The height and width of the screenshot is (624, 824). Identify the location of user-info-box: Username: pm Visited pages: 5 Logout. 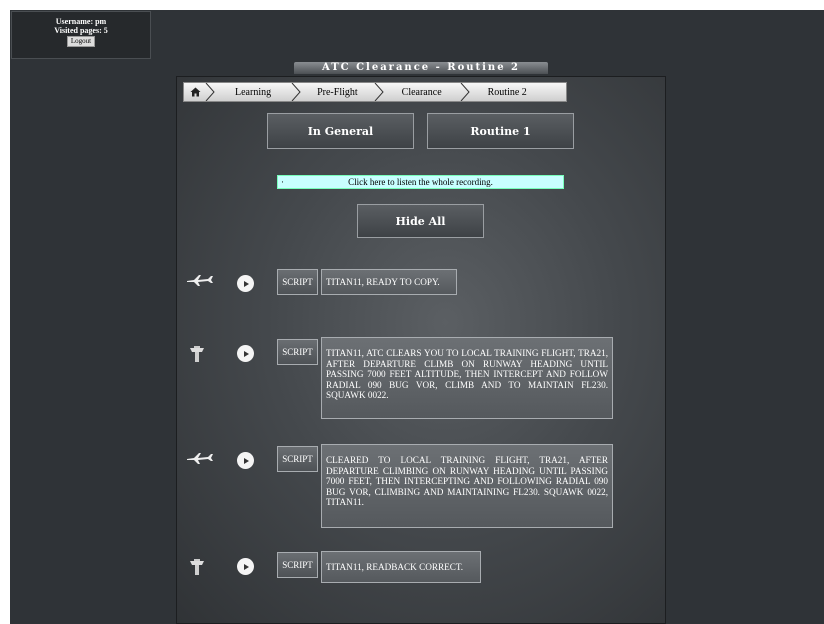
(81, 35).